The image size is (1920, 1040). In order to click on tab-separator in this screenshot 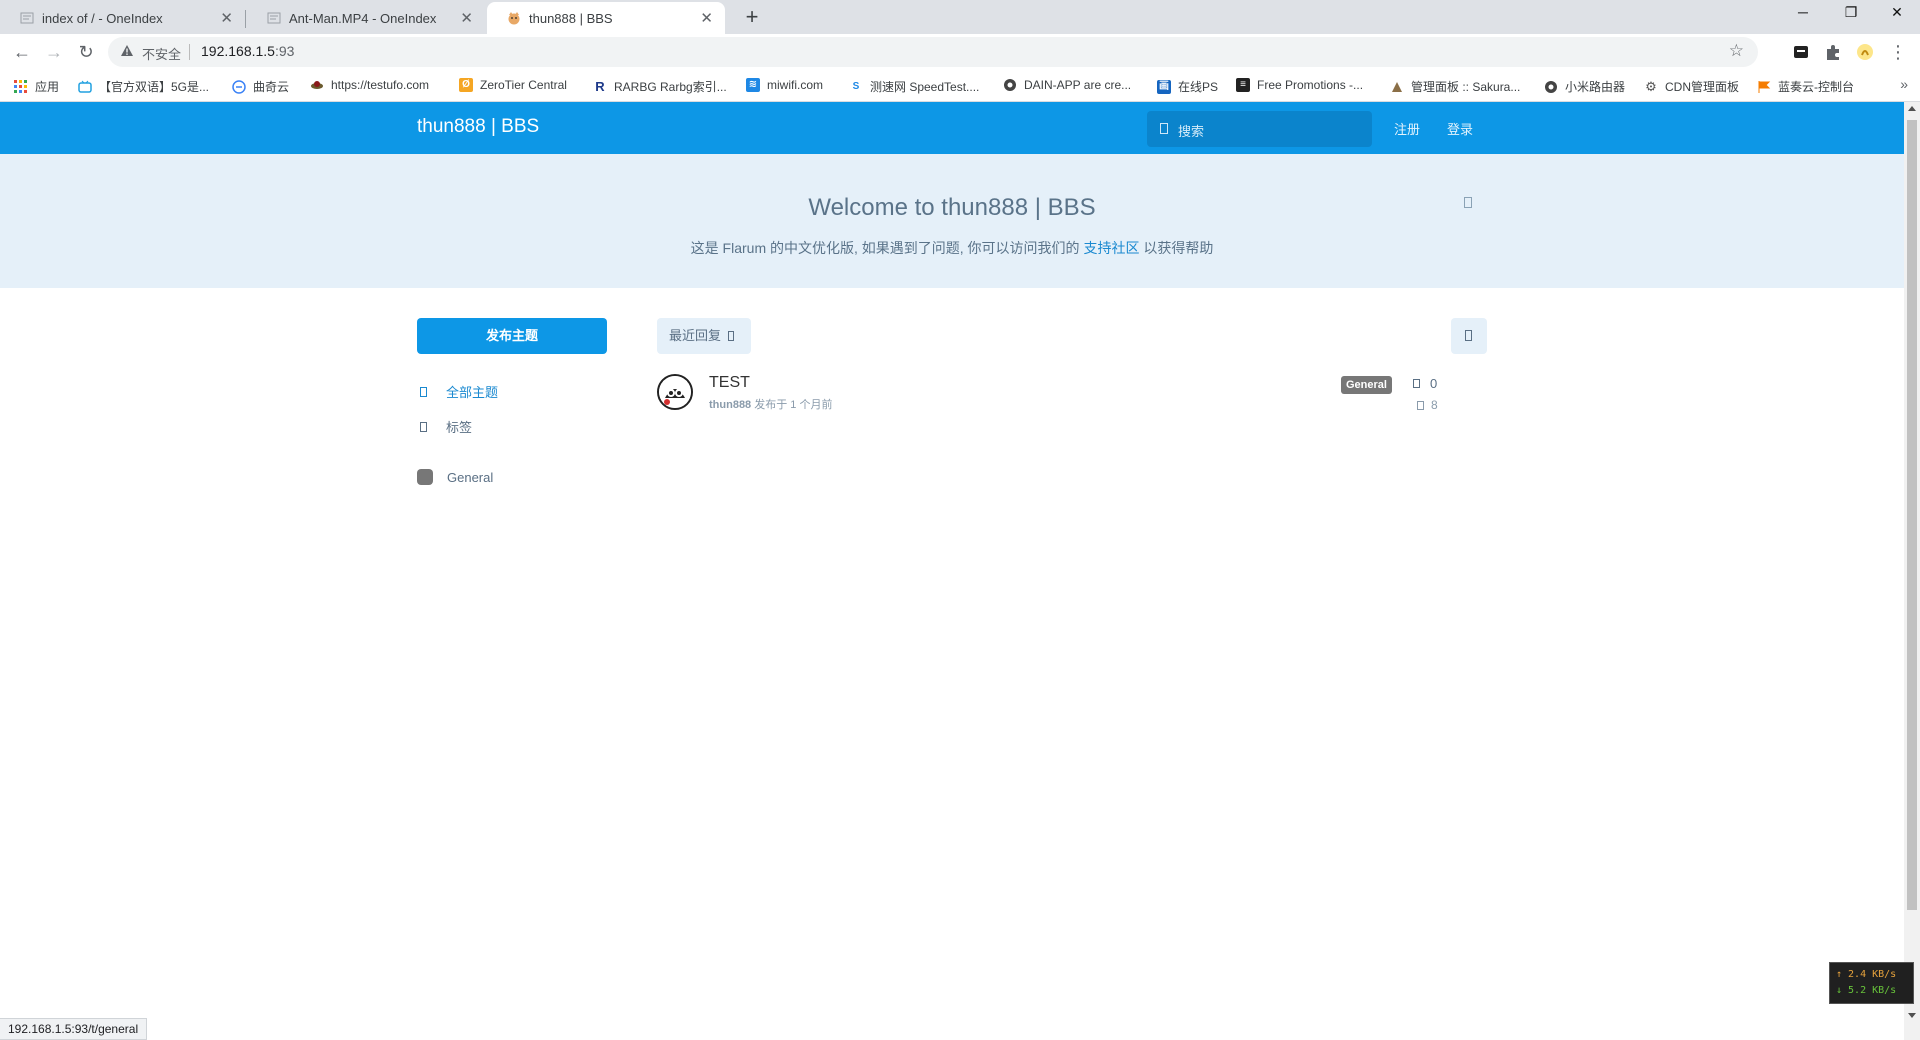, I will do `click(245, 19)`.